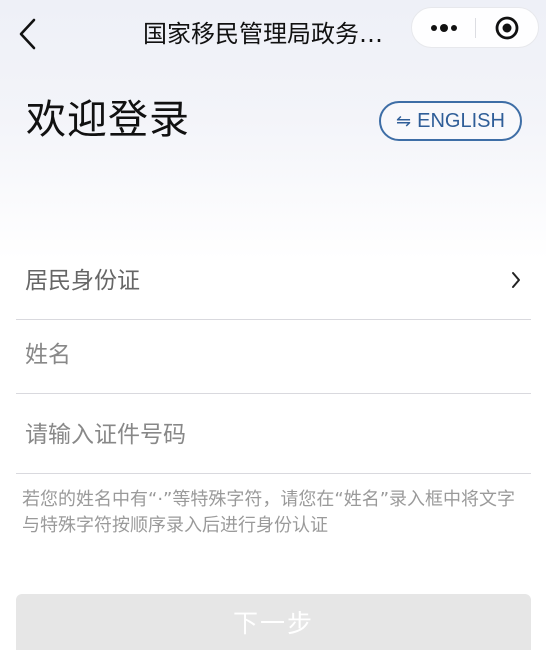 Image resolution: width=546 pixels, height=650 pixels. I want to click on chevron-right-icon, so click(516, 280).